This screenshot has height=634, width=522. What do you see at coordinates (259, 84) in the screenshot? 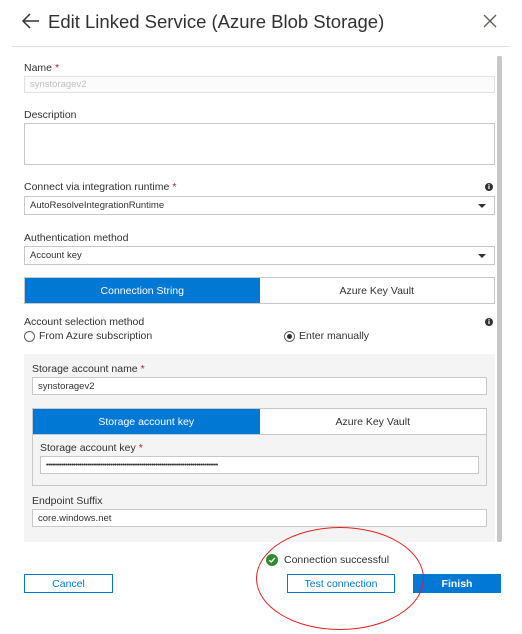
I see `name-input: synstoragev2` at bounding box center [259, 84].